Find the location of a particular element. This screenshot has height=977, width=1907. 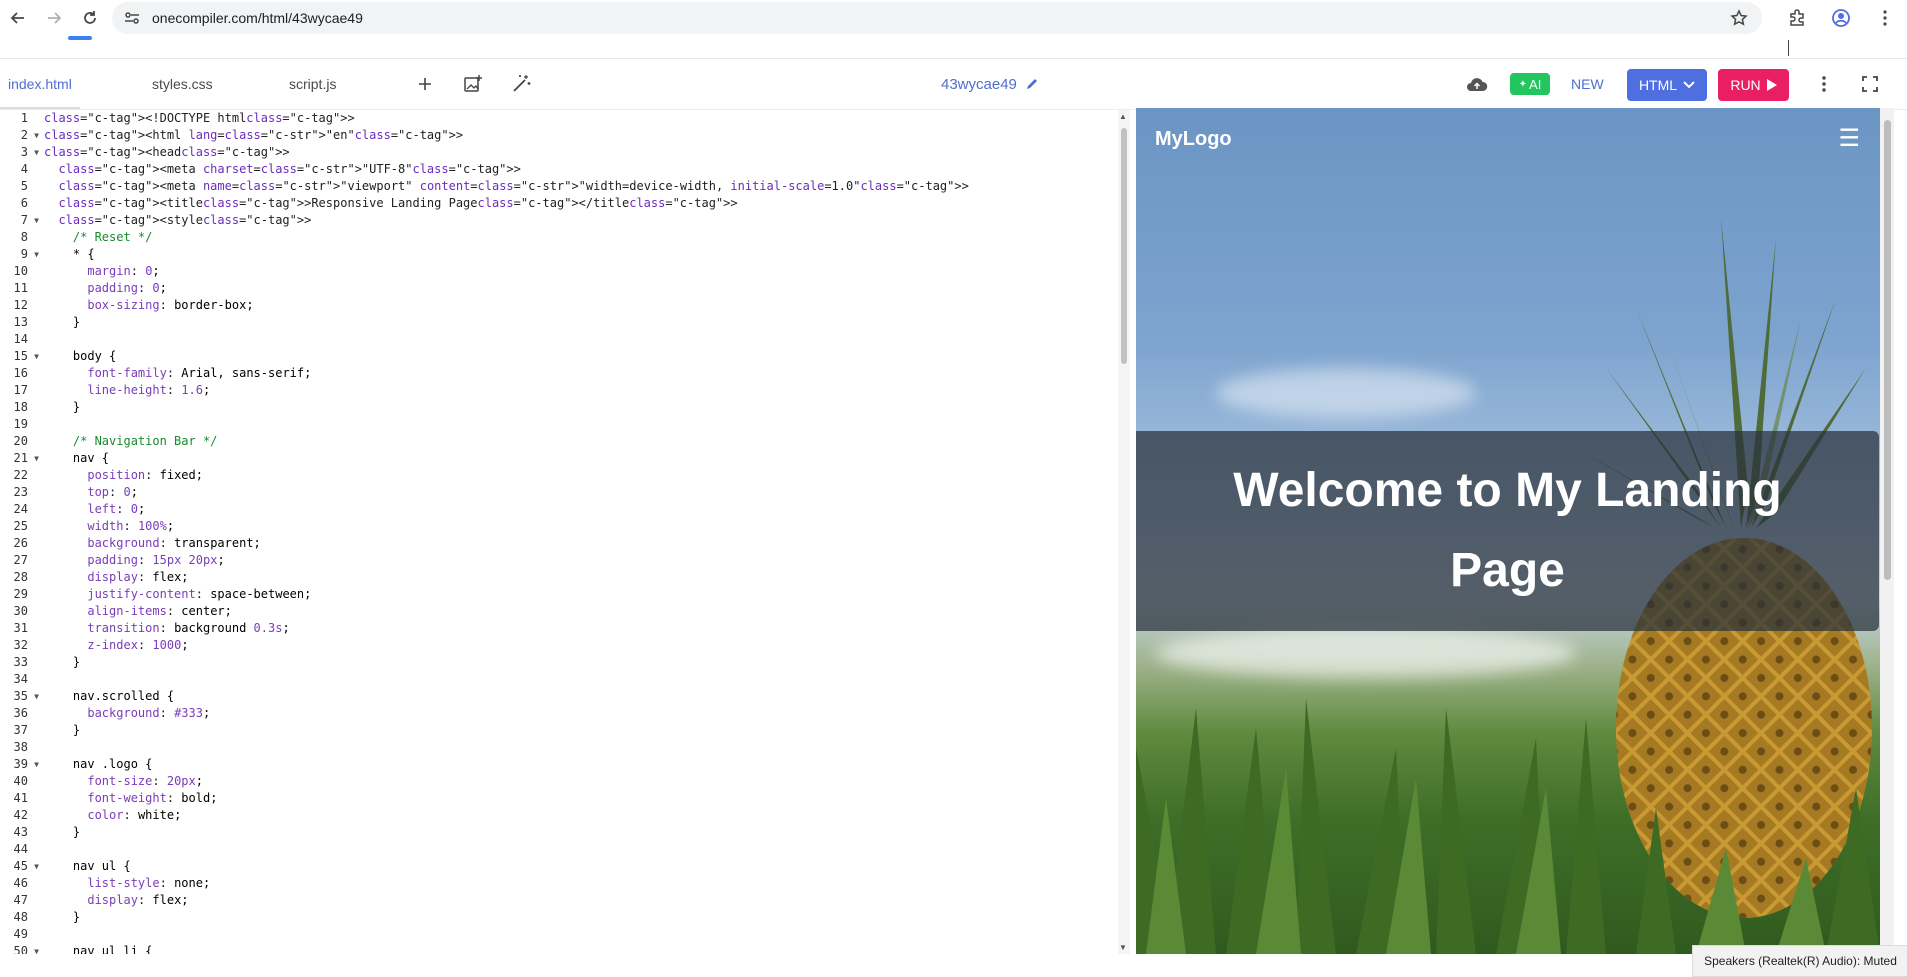

code-line: top: 0; is located at coordinates (574, 492).